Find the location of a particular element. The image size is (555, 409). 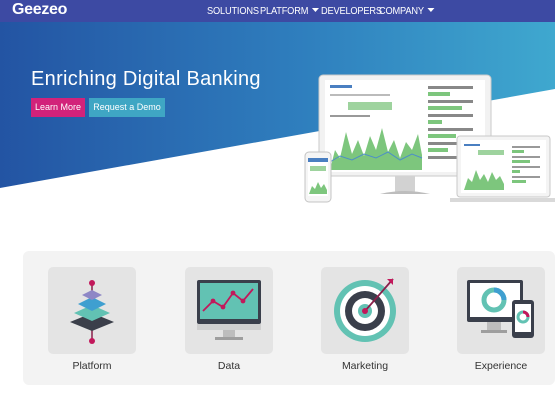

platform-card is located at coordinates (92, 310).